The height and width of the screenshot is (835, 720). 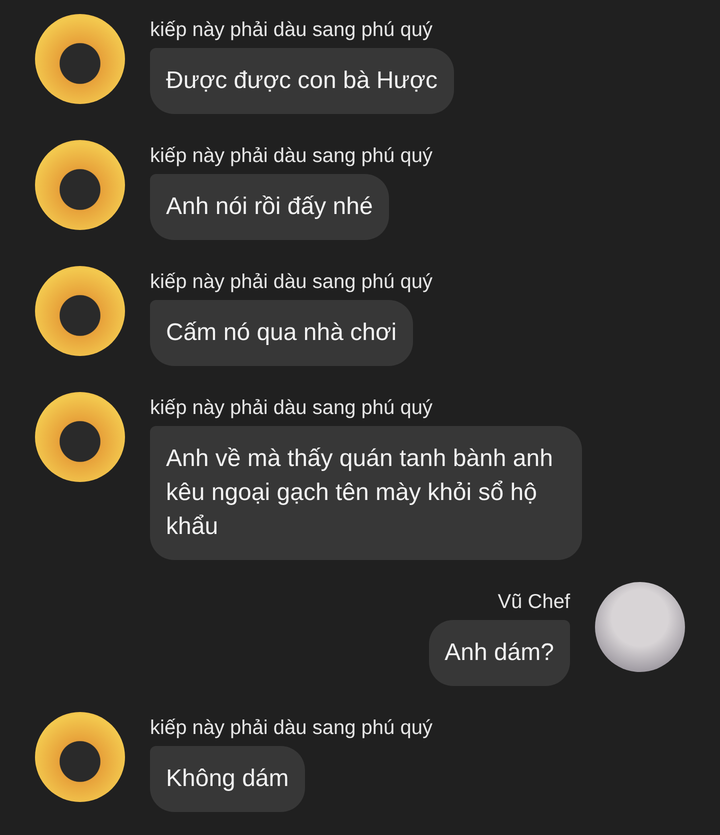 What do you see at coordinates (499, 653) in the screenshot?
I see `message-bubble: Anh dám?` at bounding box center [499, 653].